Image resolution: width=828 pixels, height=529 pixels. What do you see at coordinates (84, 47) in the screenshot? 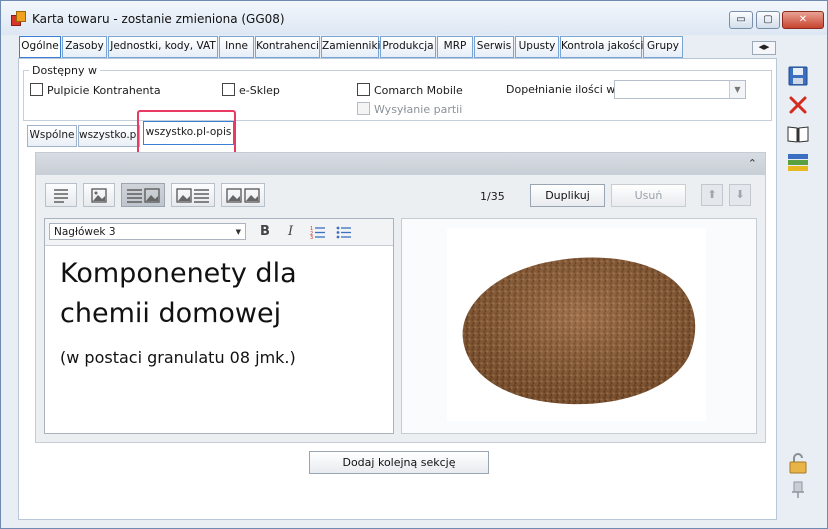
I see `tab-zasoby: Zasoby` at bounding box center [84, 47].